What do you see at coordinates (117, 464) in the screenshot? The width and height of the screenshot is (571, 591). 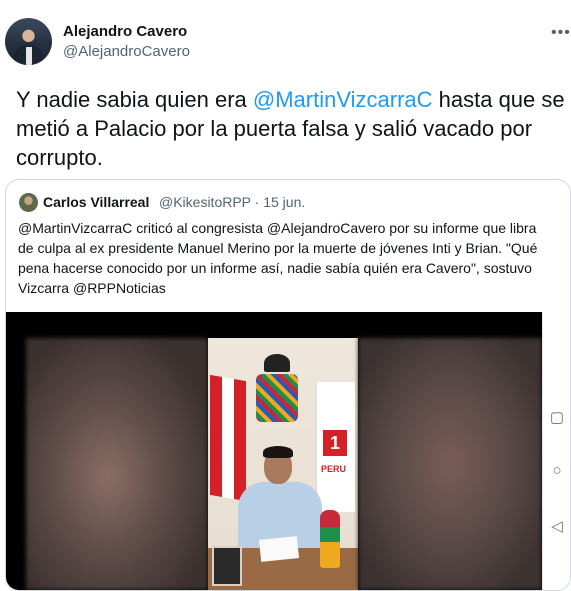 I see `video-blur-left` at bounding box center [117, 464].